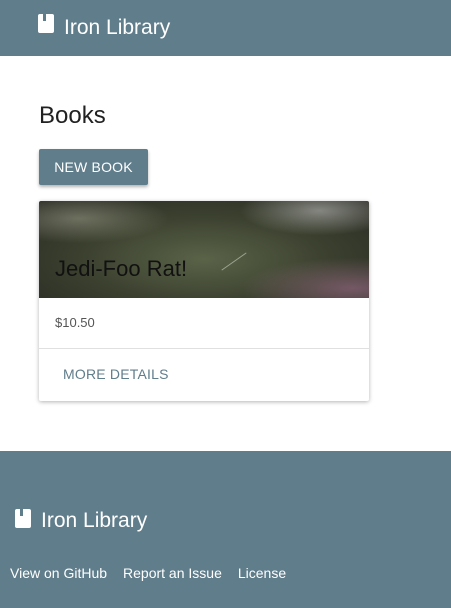  What do you see at coordinates (93, 167) in the screenshot?
I see `new-book-button: NEW BOOK` at bounding box center [93, 167].